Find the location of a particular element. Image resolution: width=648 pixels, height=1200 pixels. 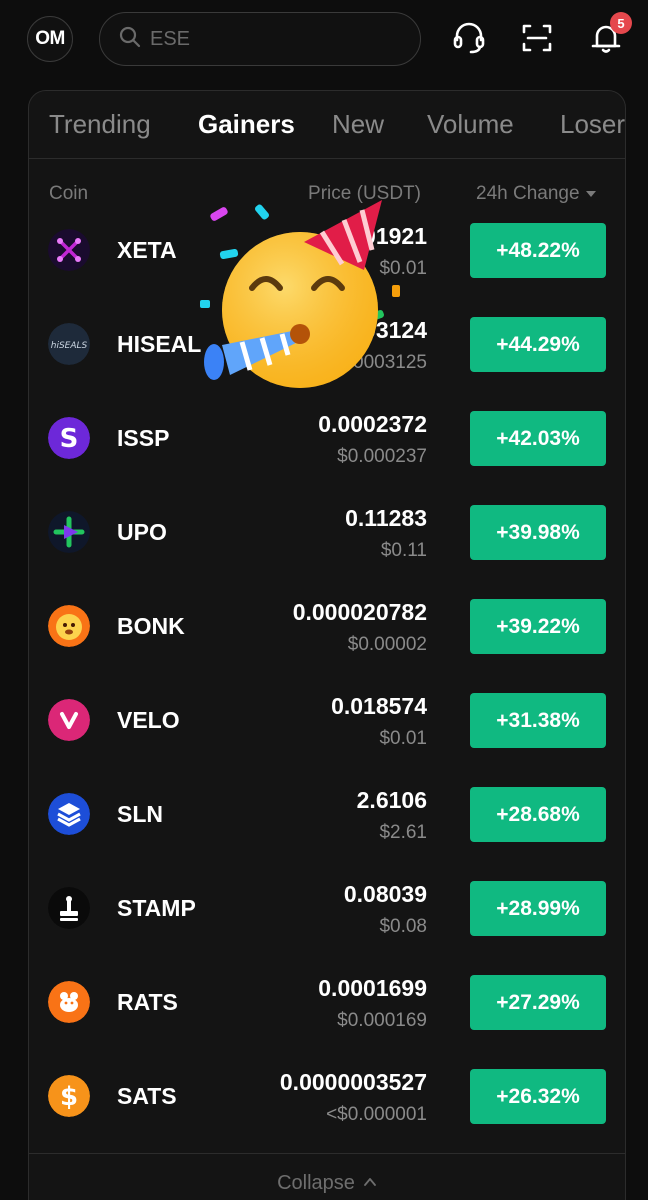

hiseals-logo: hiSEALS is located at coordinates (69, 344).